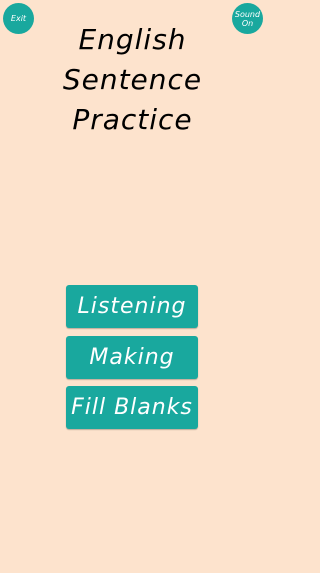 This screenshot has width=320, height=573. I want to click on listening-button: Listening, so click(132, 306).